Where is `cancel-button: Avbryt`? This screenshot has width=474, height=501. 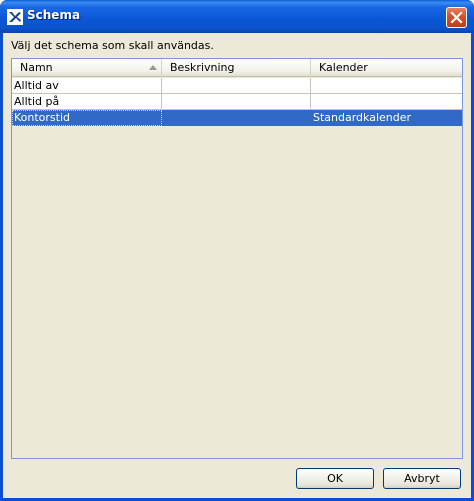
cancel-button: Avbryt is located at coordinates (422, 478).